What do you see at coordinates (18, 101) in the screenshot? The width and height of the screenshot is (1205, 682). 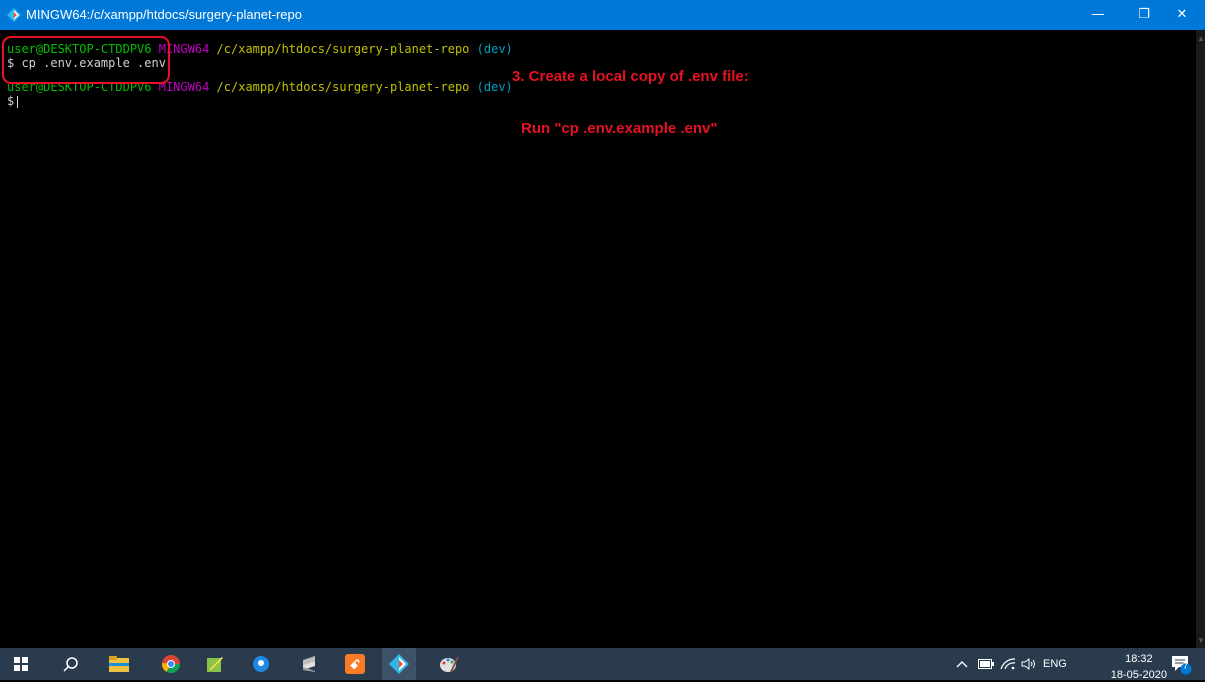 I see `text-cursor` at bounding box center [18, 101].